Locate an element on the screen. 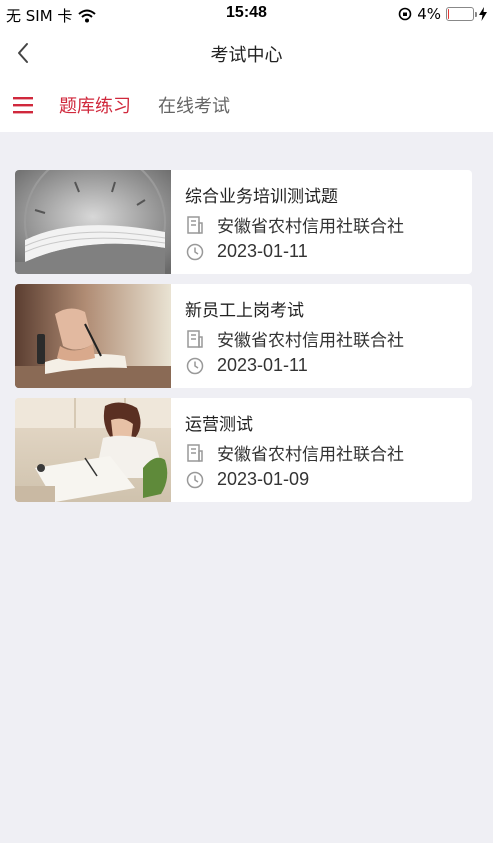  charging-bolt-icon is located at coordinates (483, 14).